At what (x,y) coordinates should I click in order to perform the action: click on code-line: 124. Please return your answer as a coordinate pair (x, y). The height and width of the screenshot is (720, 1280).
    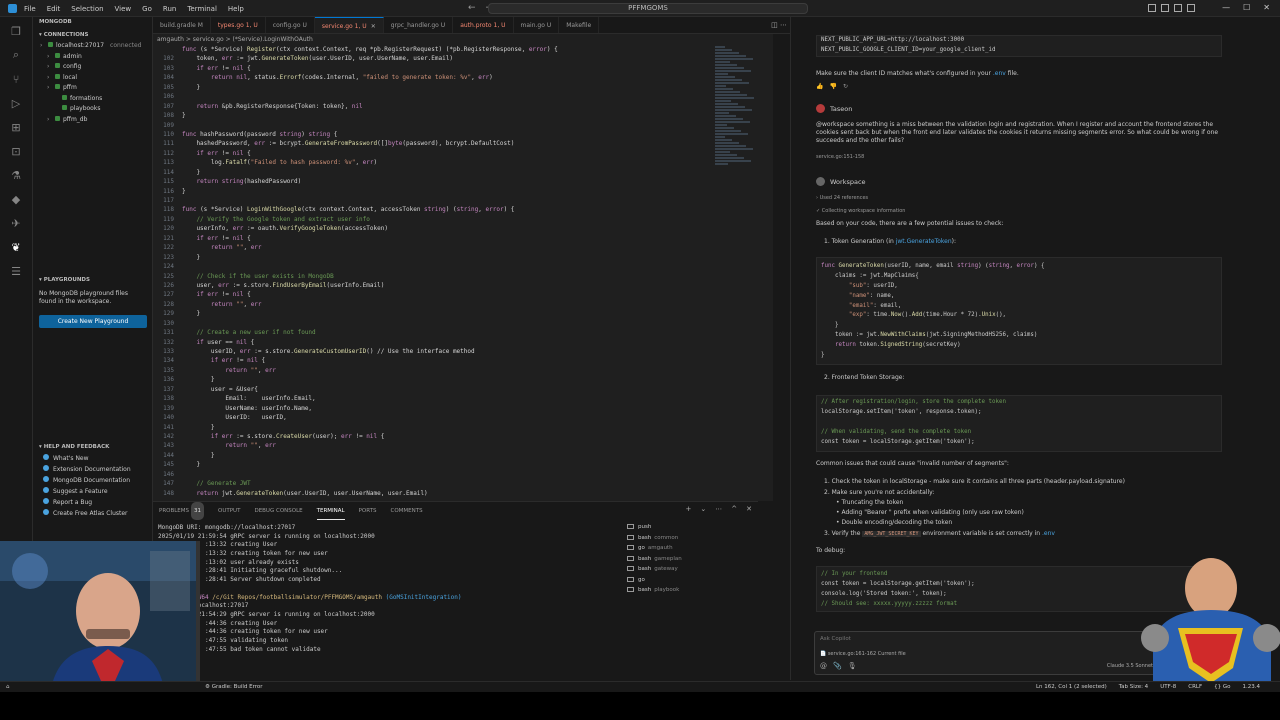
    Looking at the image, I should click on (463, 266).